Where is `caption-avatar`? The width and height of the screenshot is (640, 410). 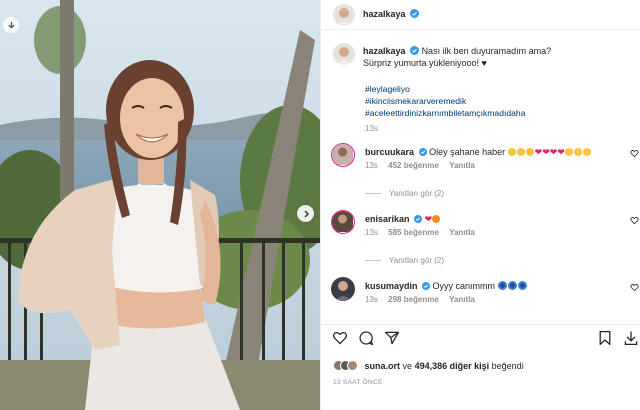 caption-avatar is located at coordinates (344, 54).